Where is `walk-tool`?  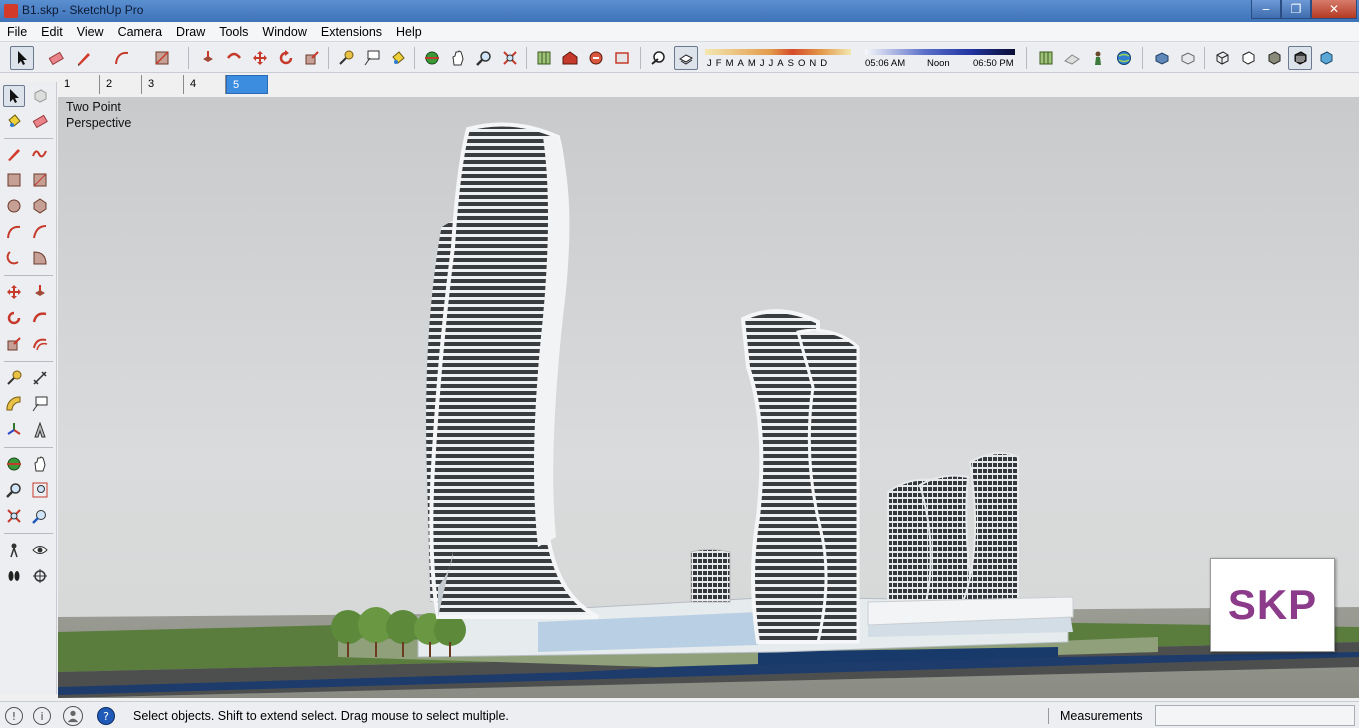 walk-tool is located at coordinates (14, 576).